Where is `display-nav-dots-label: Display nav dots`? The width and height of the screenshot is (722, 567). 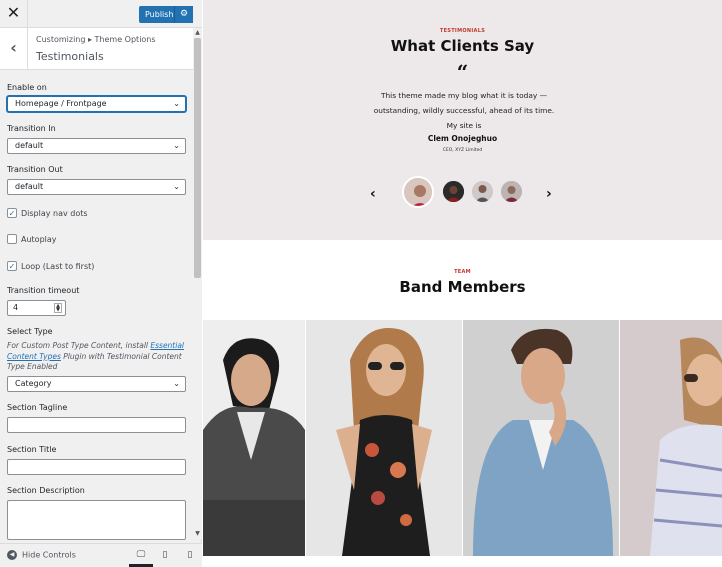 display-nav-dots-label: Display nav dots is located at coordinates (54, 213).